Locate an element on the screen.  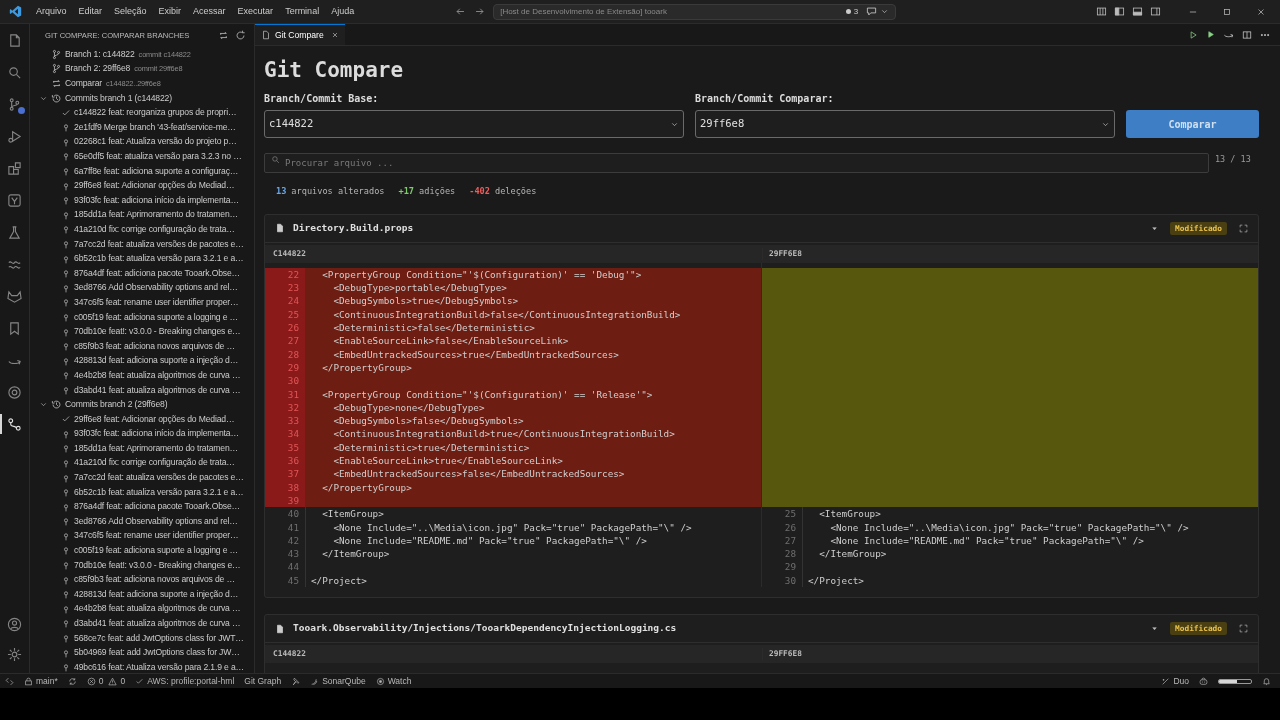
menu-item: Executar is located at coordinates (255, 11).